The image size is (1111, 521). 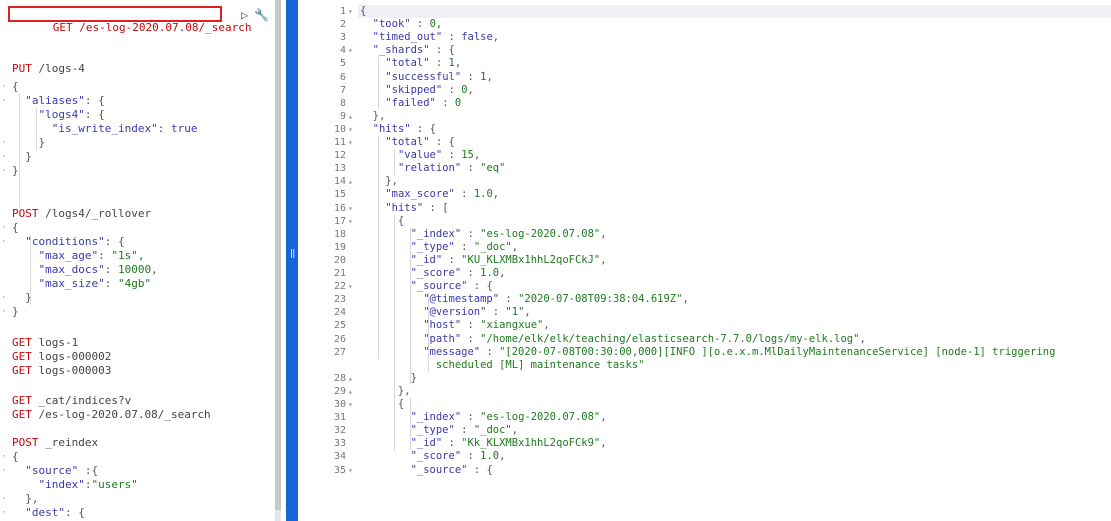 What do you see at coordinates (342, 37) in the screenshot?
I see `line-number: 3` at bounding box center [342, 37].